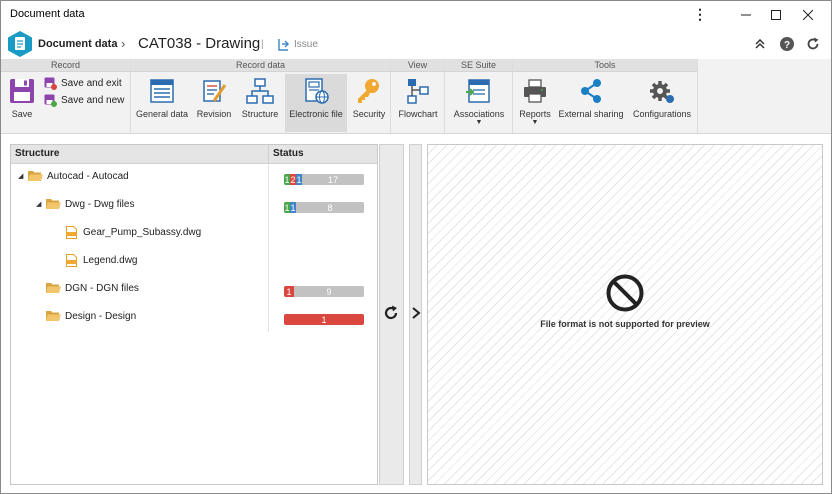 This screenshot has height=494, width=832. I want to click on save-icon, so click(22, 91).